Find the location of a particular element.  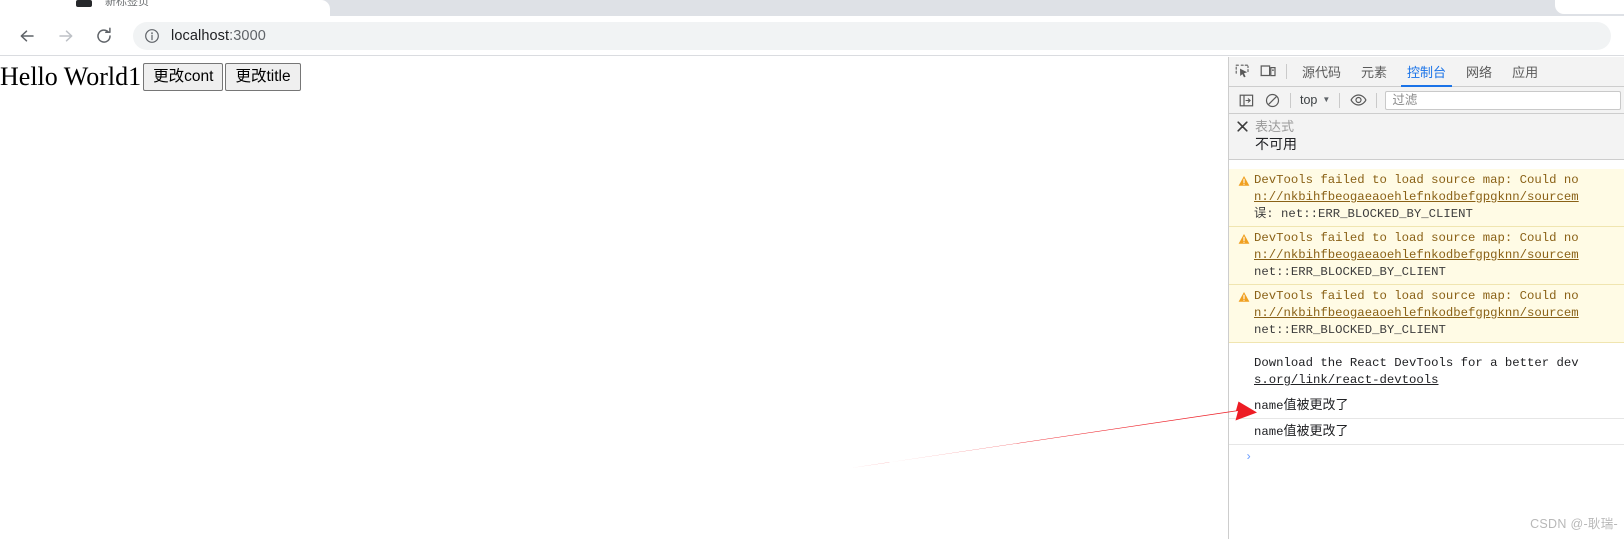

clear-console-icon is located at coordinates (1272, 100).